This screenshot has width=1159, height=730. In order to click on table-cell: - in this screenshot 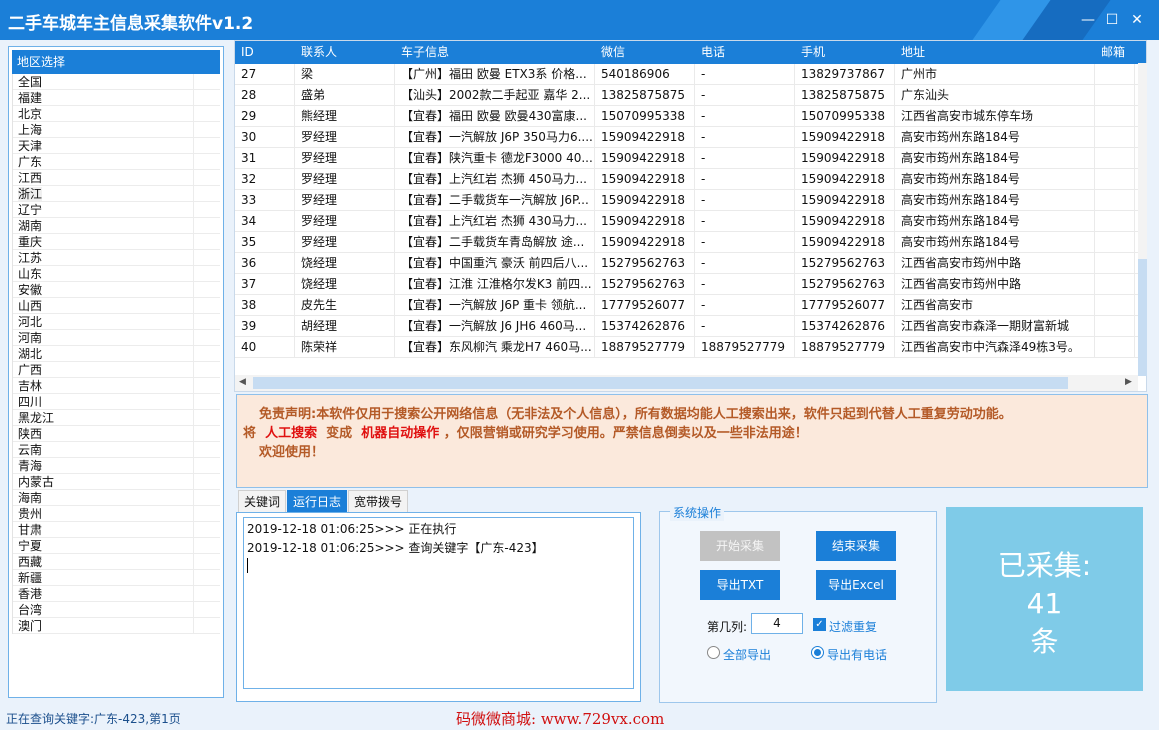, I will do `click(745, 200)`.